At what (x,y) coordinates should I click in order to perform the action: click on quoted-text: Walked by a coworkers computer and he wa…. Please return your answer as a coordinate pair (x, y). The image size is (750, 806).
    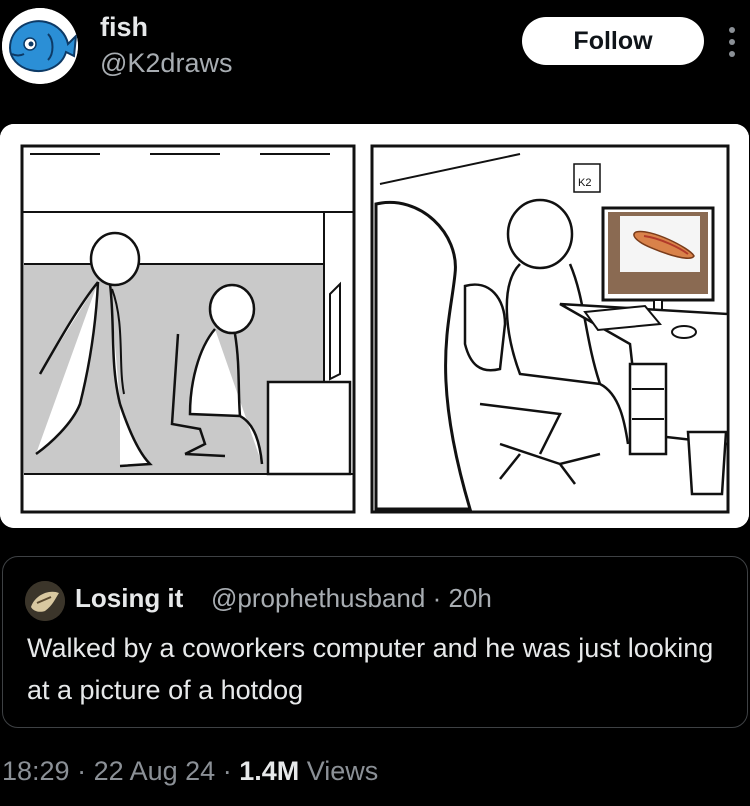
    Looking at the image, I should click on (370, 669).